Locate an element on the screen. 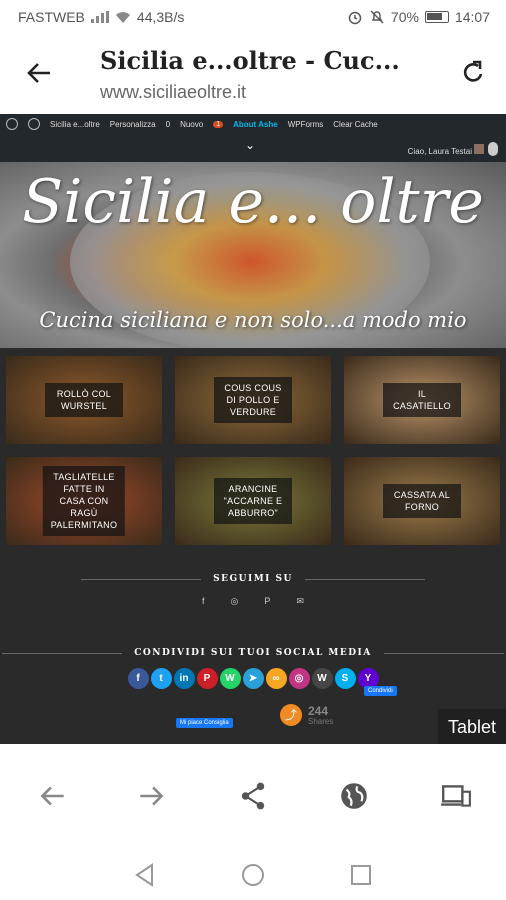 The image size is (506, 900). network-speed: 44,3B/s is located at coordinates (160, 17).